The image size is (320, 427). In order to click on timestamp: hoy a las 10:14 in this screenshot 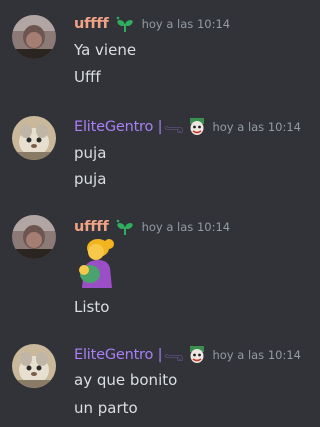, I will do `click(256, 355)`.